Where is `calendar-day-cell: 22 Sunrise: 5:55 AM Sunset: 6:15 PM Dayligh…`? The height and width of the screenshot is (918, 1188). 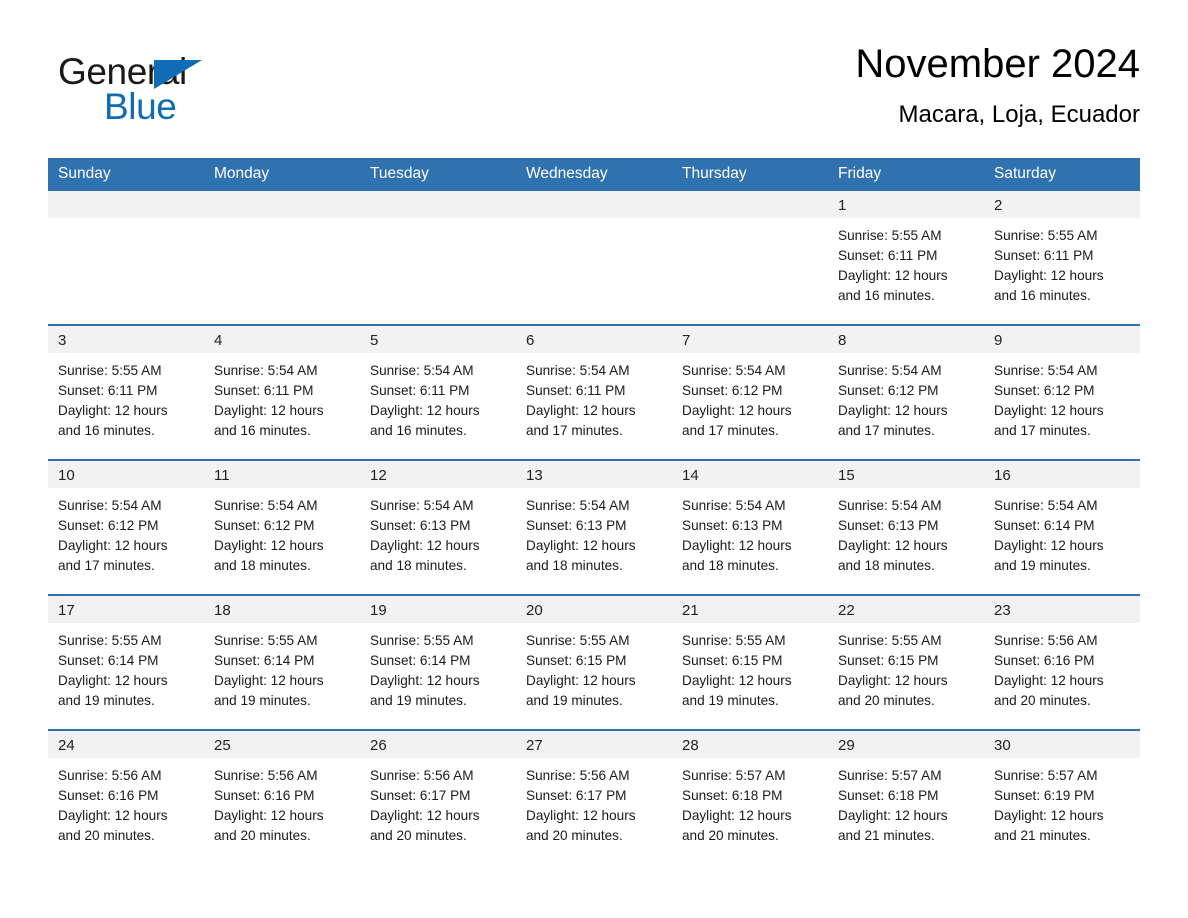 calendar-day-cell: 22 Sunrise: 5:55 AM Sunset: 6:15 PM Dayligh… is located at coordinates (906, 662).